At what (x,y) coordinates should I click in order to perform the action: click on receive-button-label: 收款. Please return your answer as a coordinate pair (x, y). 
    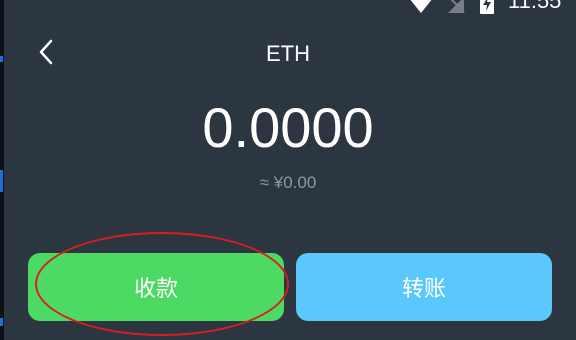
    Looking at the image, I should click on (155, 288).